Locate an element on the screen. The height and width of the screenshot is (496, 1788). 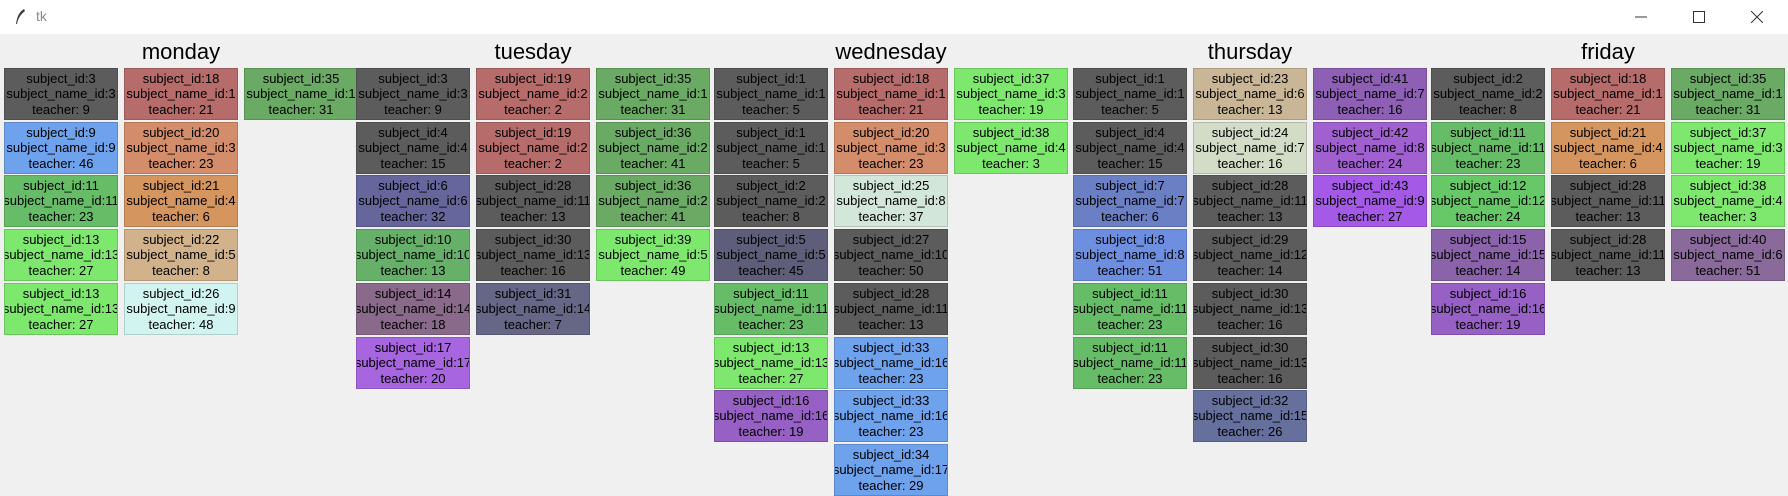
tk-feather-icon is located at coordinates (20, 17).